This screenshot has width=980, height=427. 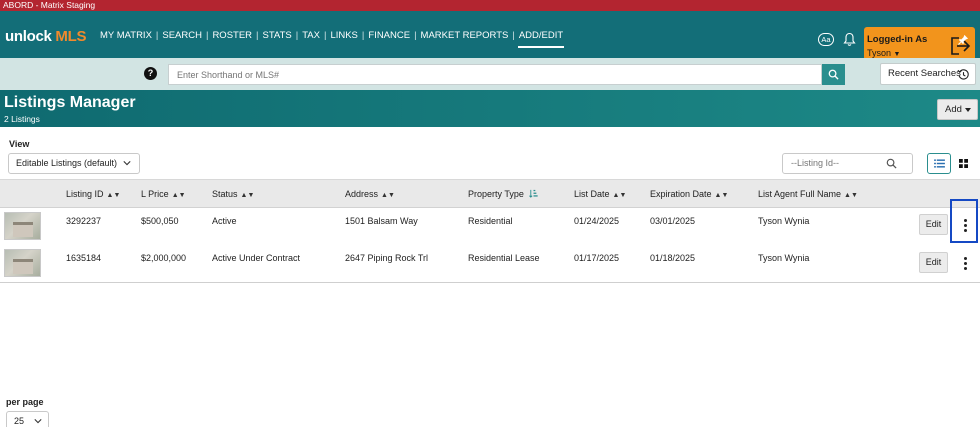 I want to click on listing-id-search-field: --Listing Id--, so click(x=847, y=163).